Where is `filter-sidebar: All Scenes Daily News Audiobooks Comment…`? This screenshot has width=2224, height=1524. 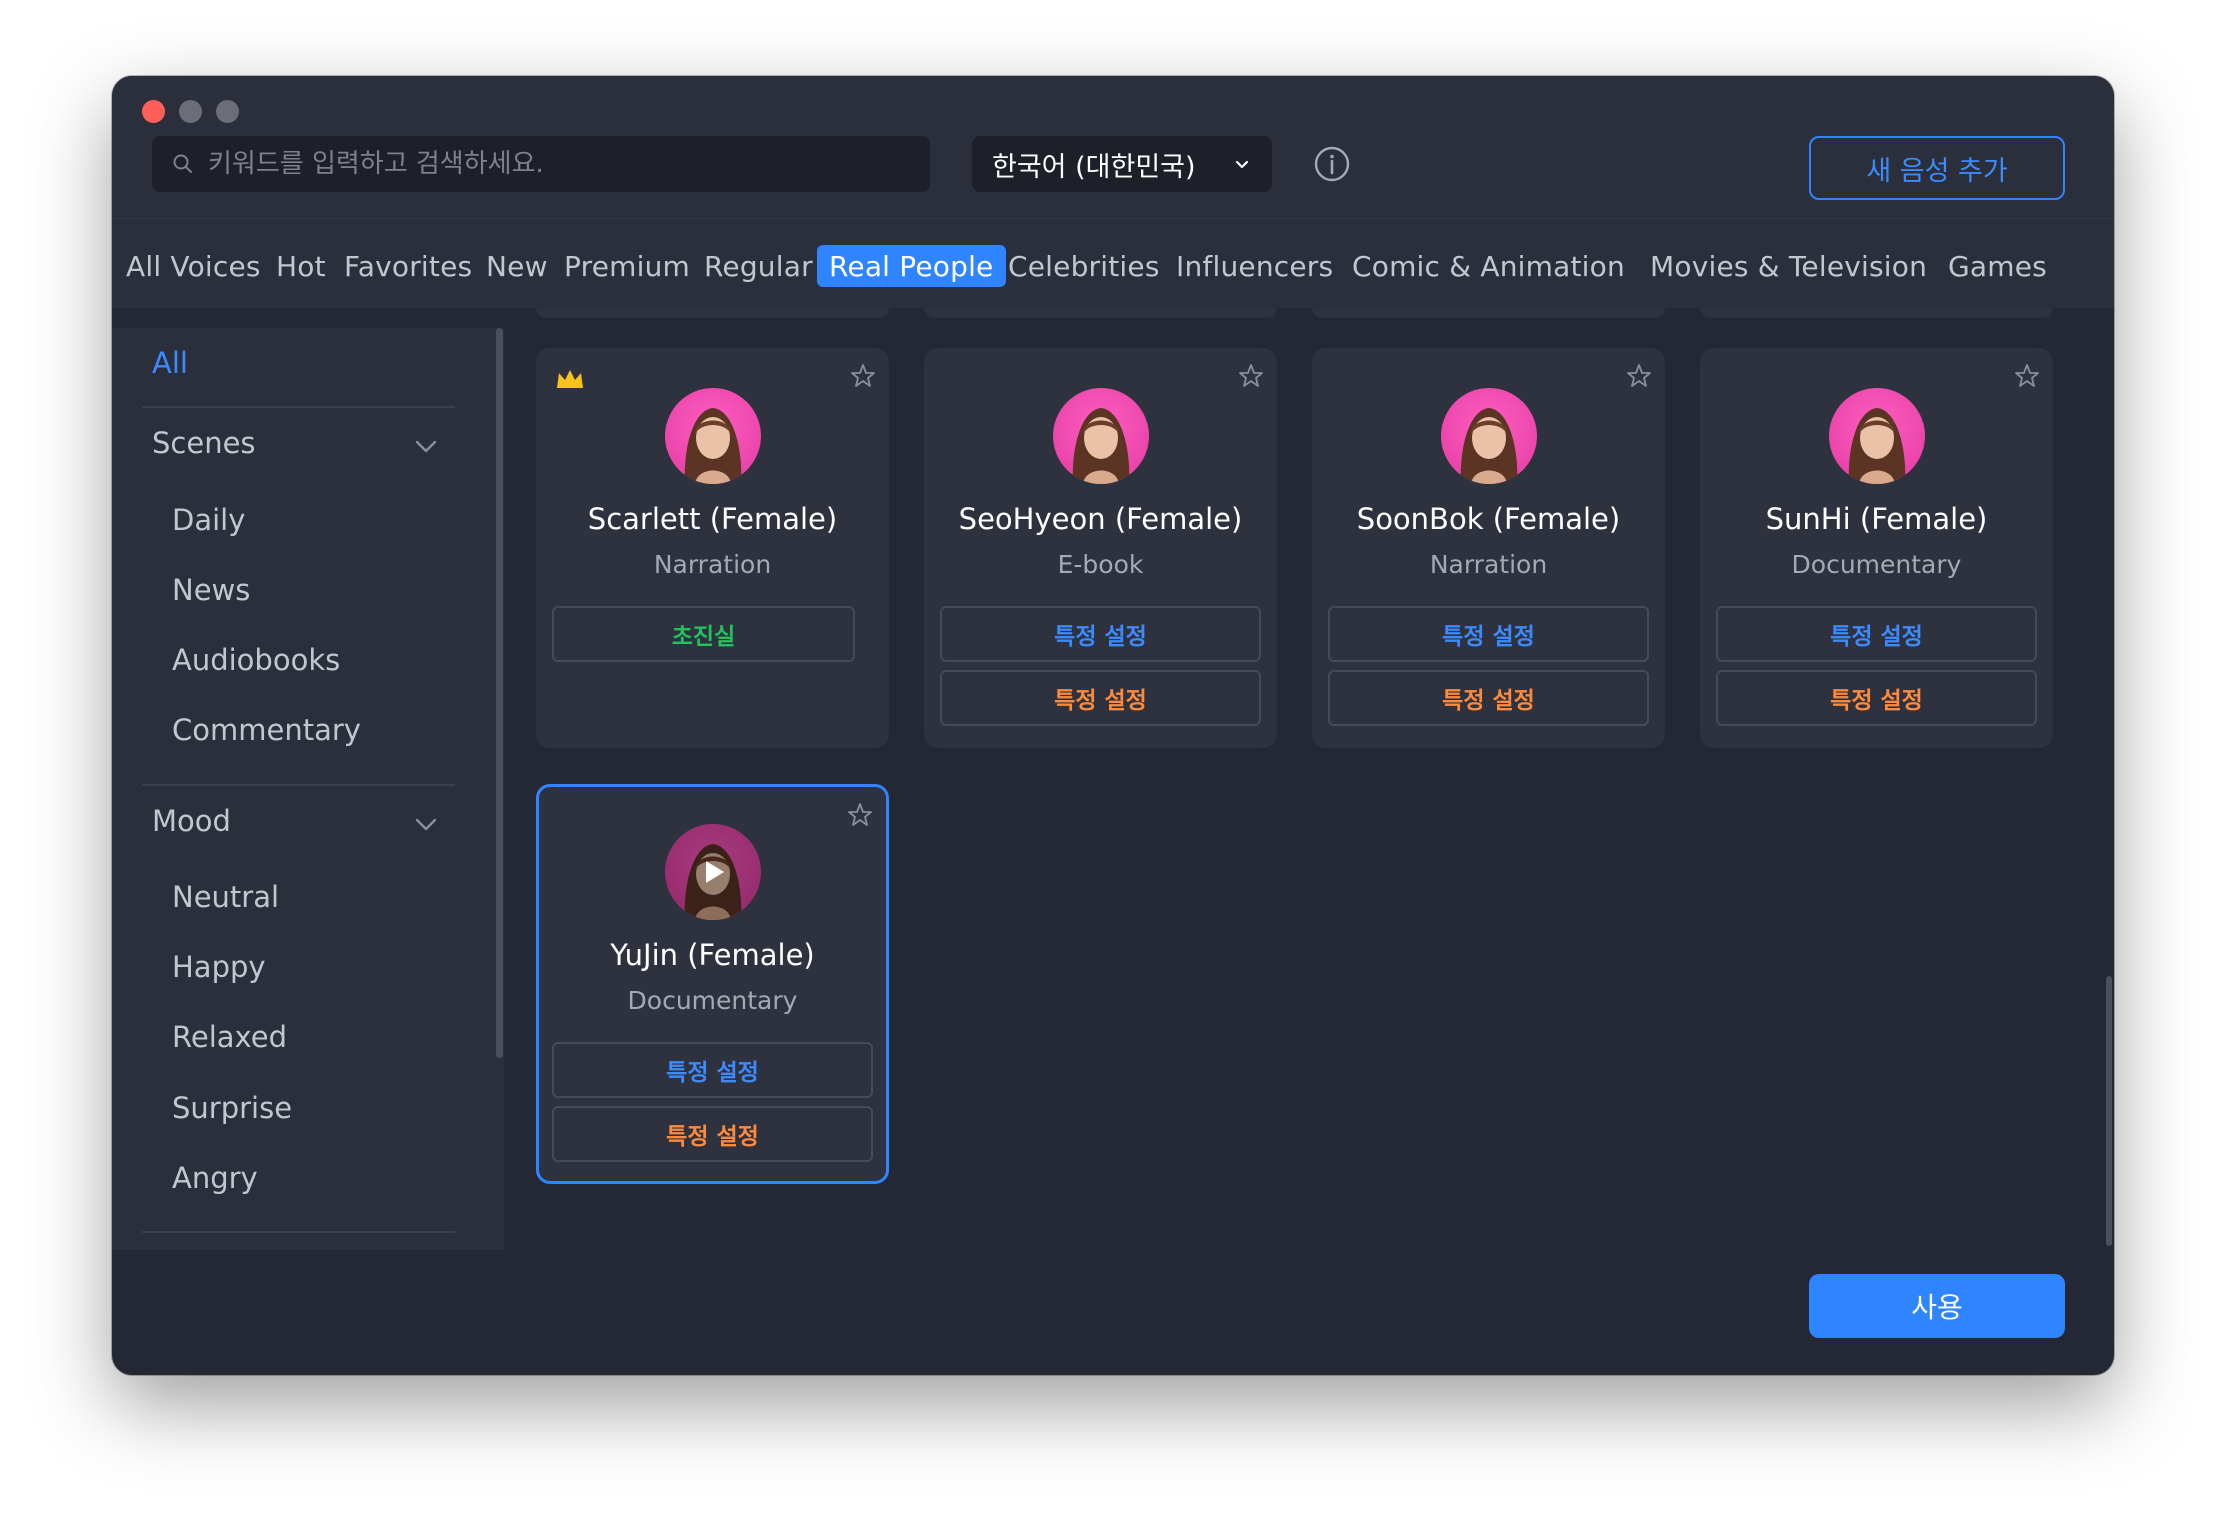 filter-sidebar: All Scenes Daily News Audiobooks Comment… is located at coordinates (308, 789).